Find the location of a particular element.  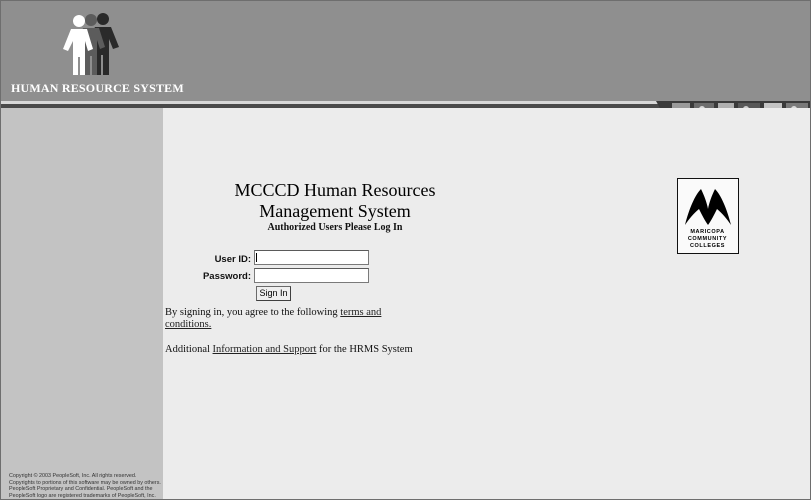

page-title: MCCCD Human Resources Management System is located at coordinates (335, 201).